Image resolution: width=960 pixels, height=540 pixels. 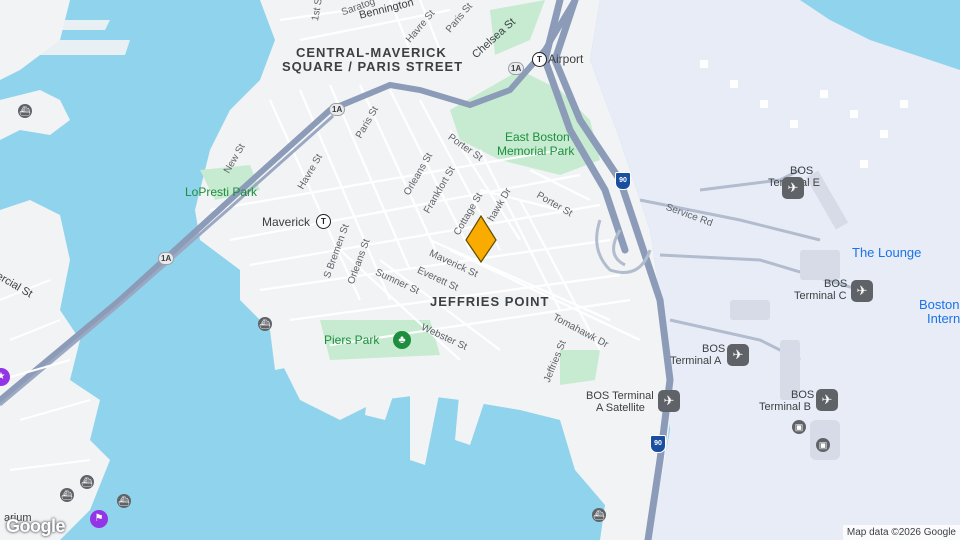 I want to click on neighborhood-label: CENTRAL-MAVERICK, so click(x=371, y=52).